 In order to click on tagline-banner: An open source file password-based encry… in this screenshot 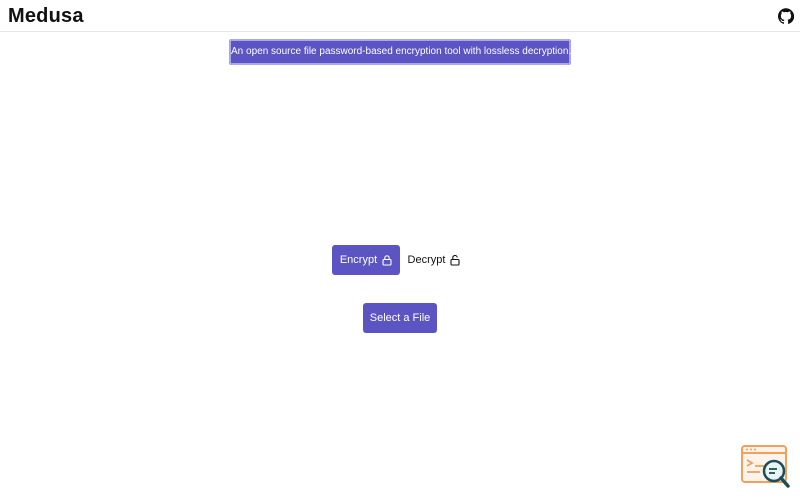, I will do `click(400, 52)`.